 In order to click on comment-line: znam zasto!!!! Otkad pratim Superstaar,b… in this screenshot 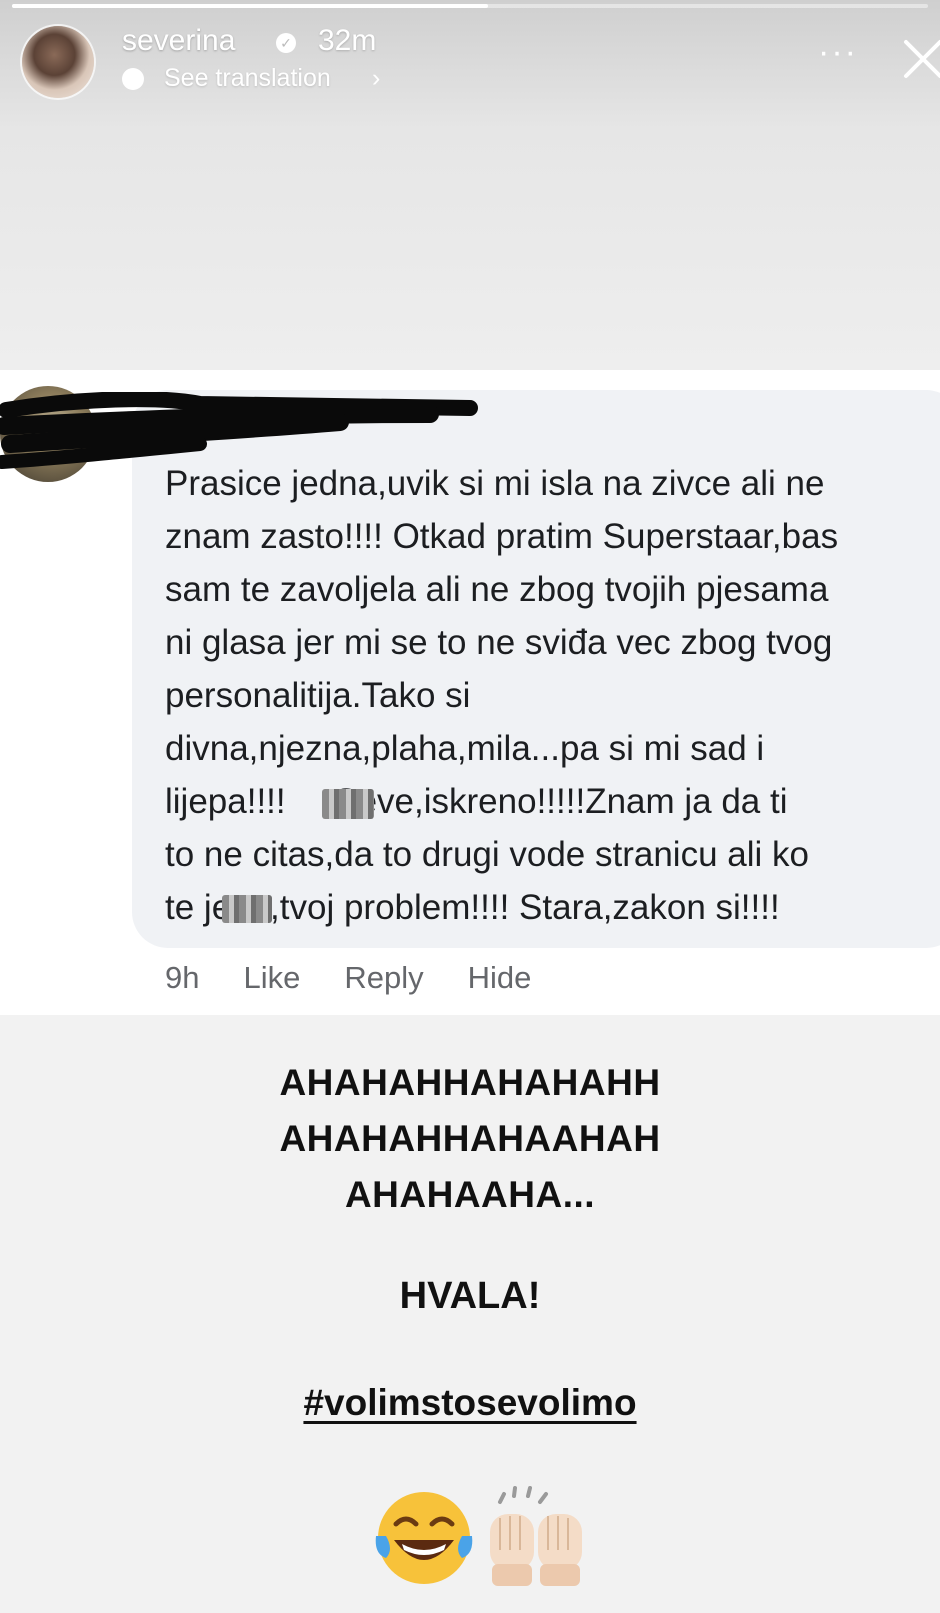, I will do `click(502, 536)`.